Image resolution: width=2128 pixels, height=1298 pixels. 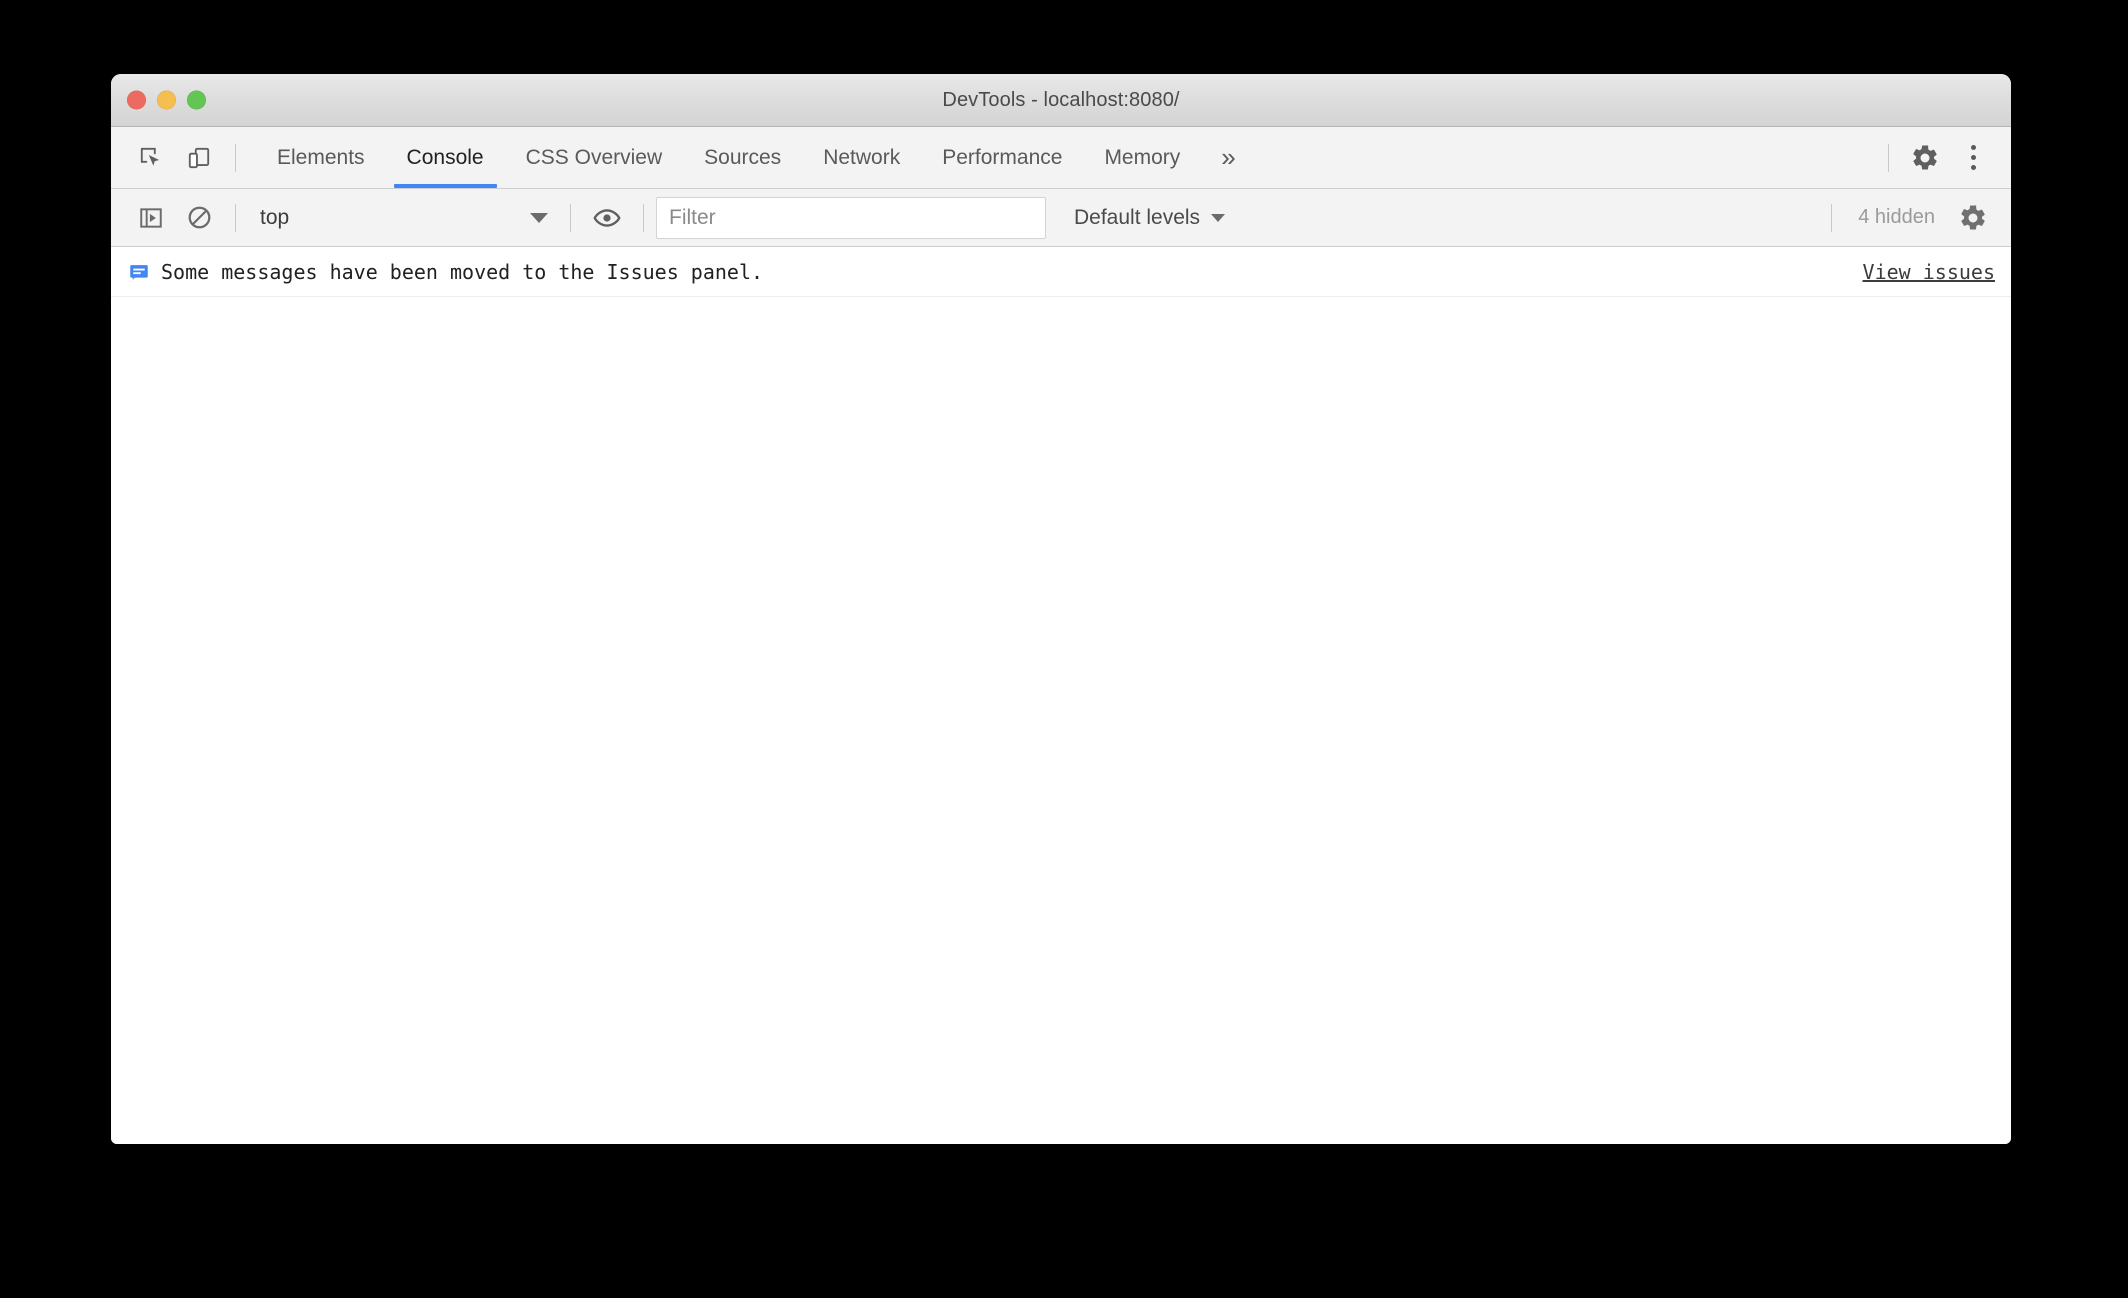 I want to click on filter-input, so click(x=851, y=217).